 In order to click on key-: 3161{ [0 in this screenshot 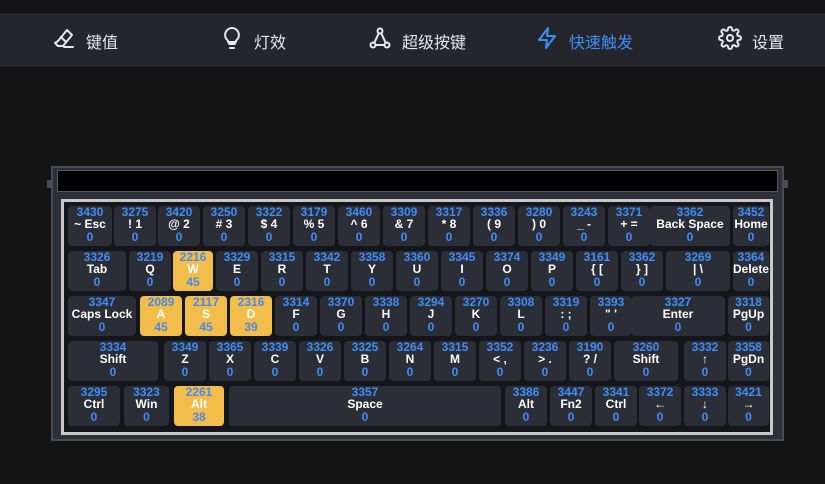, I will do `click(597, 271)`.